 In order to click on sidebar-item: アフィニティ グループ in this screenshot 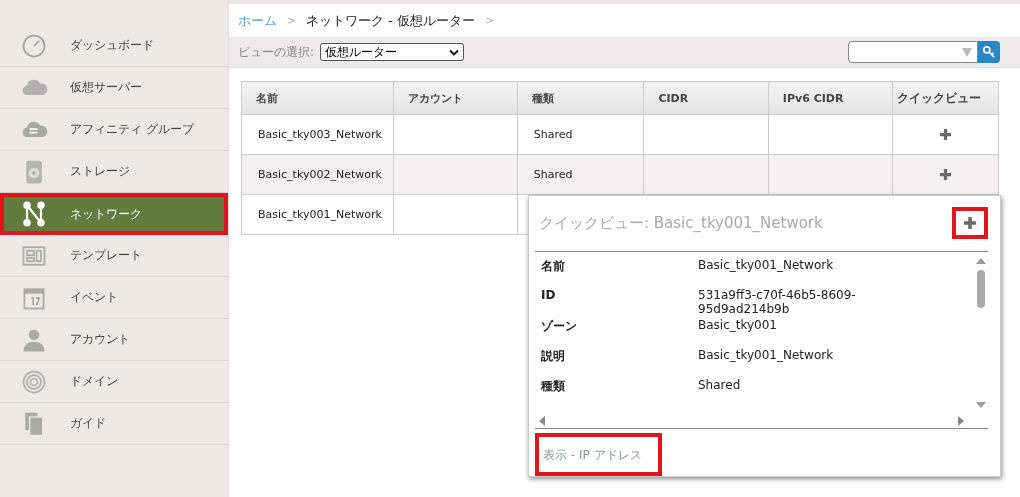, I will do `click(114, 130)`.